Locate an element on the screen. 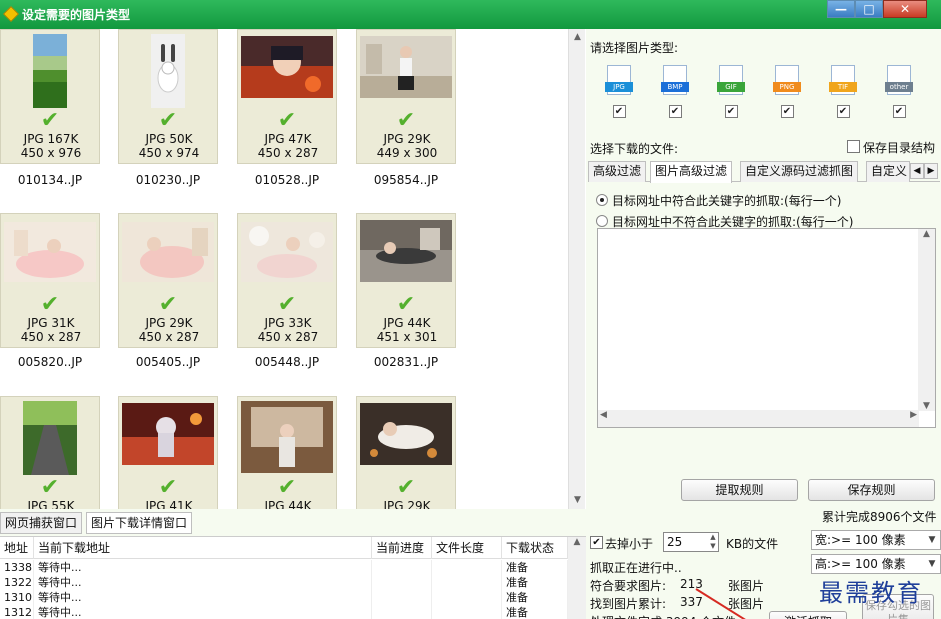  save-rule-button: 保存规则 is located at coordinates (871, 490).